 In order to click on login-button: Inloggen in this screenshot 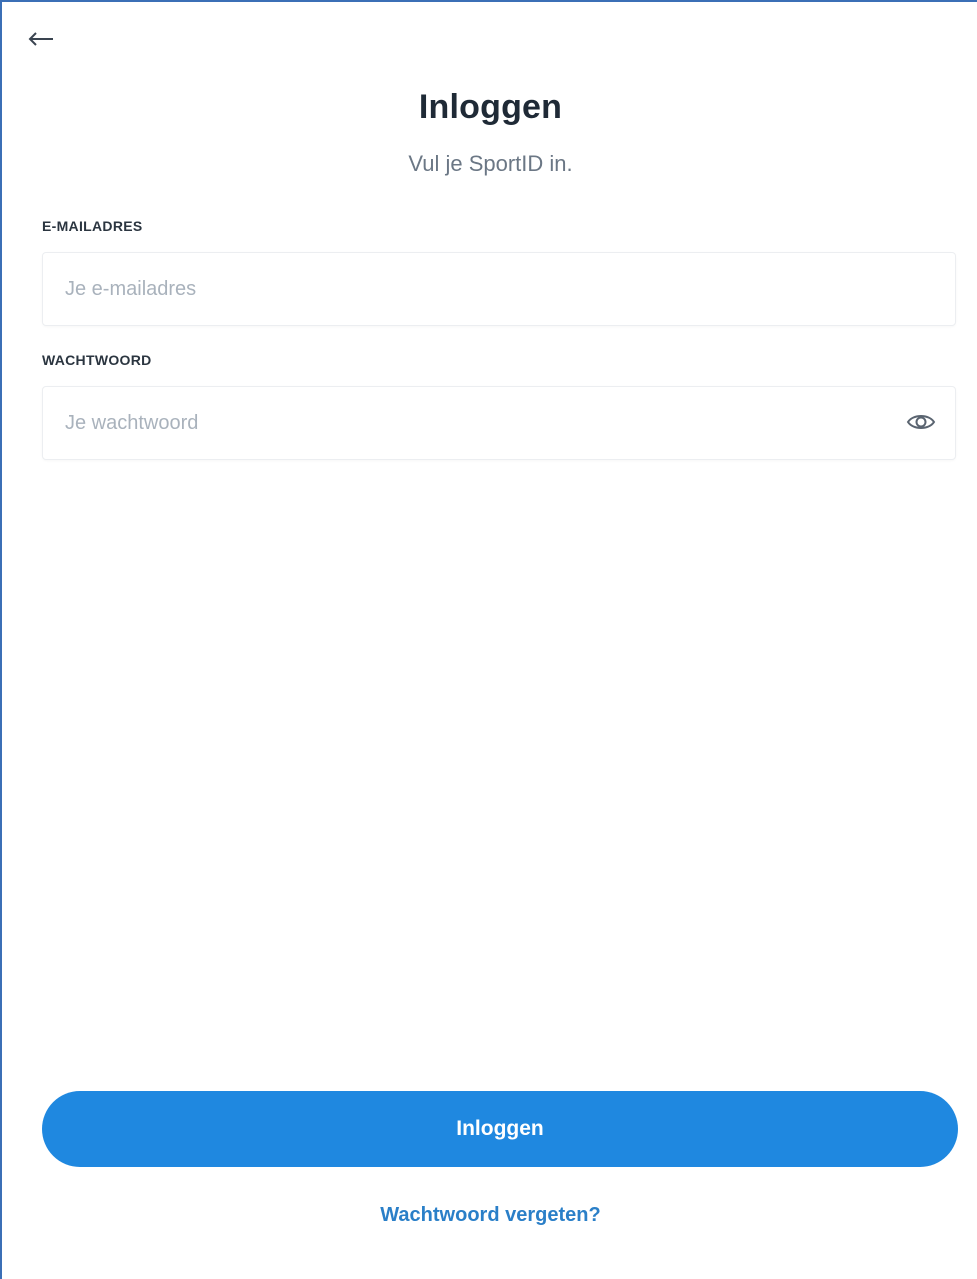, I will do `click(500, 1129)`.